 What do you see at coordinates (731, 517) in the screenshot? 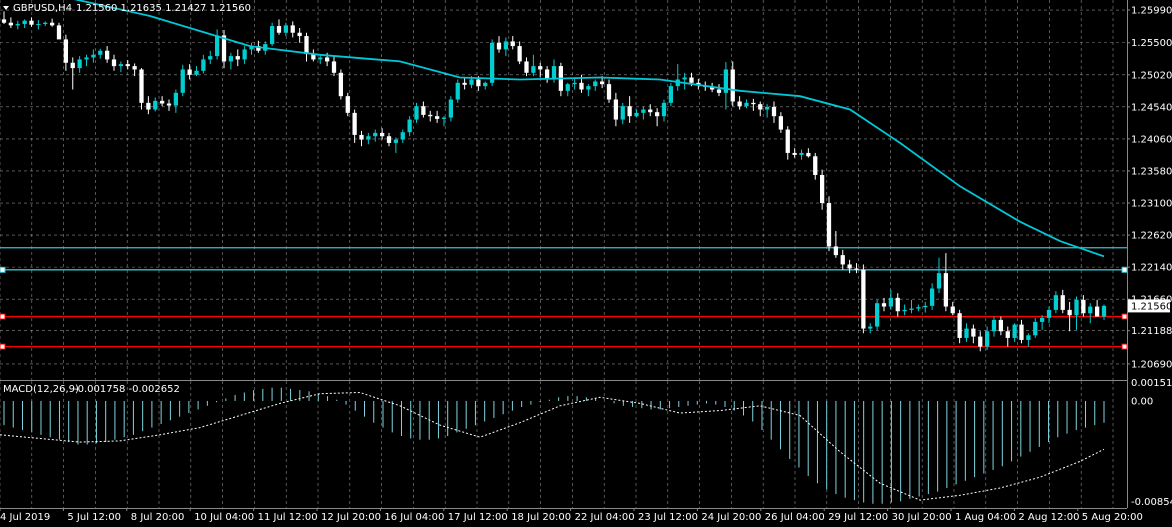
I see `time-tick-label: 24 Jul 20:00` at bounding box center [731, 517].